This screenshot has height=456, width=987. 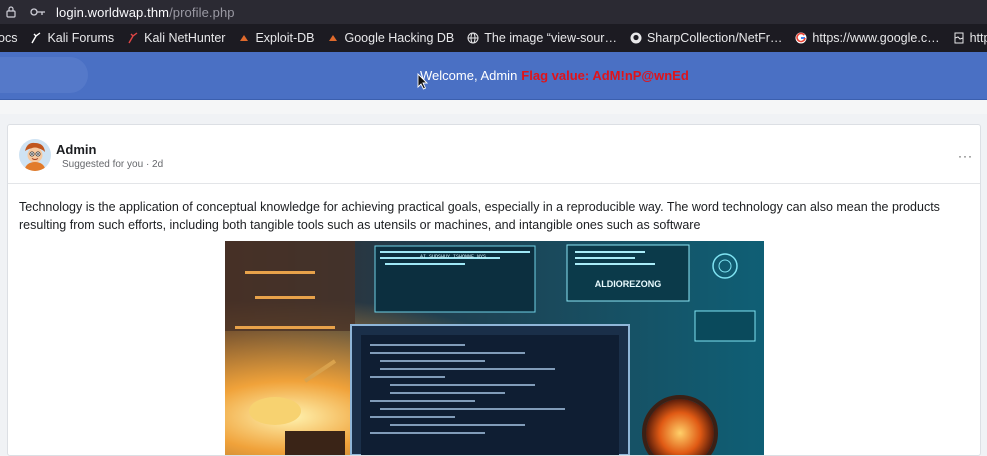 I want to click on url-text: login.worldwap.thm/profile.php, so click(x=145, y=12).